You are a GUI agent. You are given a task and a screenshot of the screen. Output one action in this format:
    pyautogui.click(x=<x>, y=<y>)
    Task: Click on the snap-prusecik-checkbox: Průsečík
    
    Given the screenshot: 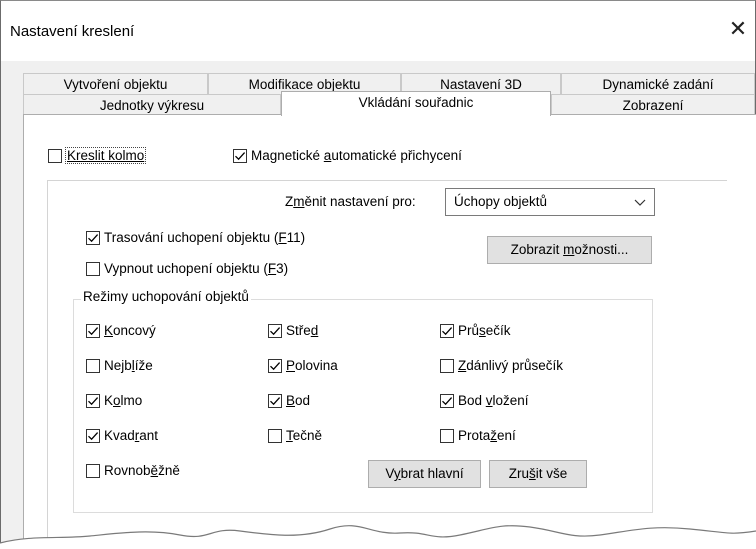 What is the action you would take?
    pyautogui.click(x=475, y=330)
    